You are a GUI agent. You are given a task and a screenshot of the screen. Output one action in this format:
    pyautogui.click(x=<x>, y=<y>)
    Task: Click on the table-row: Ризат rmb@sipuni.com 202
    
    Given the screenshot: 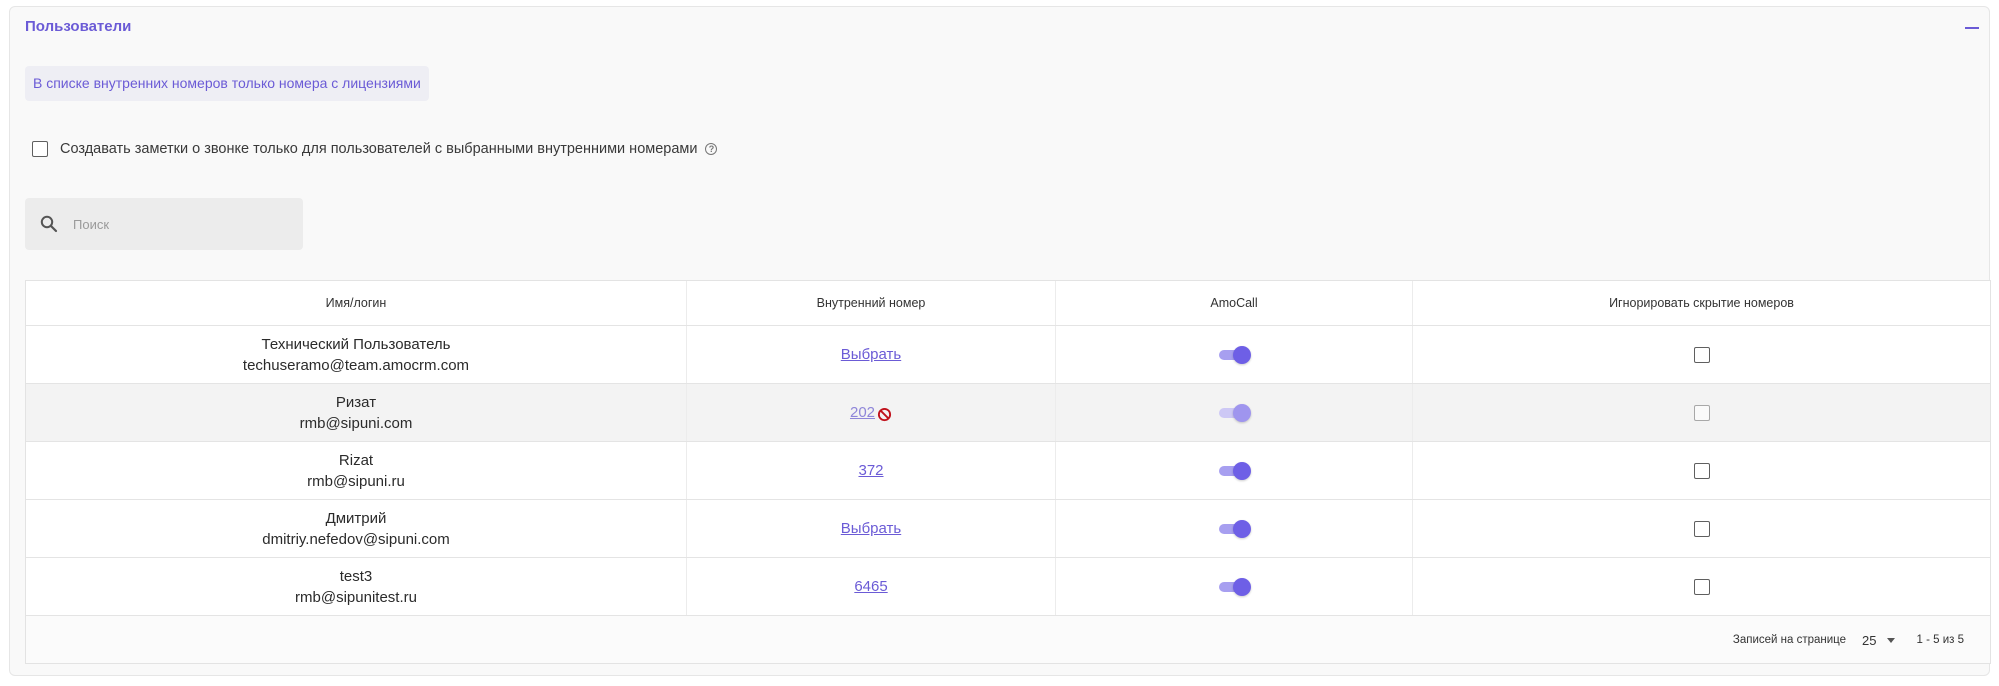 What is the action you would take?
    pyautogui.click(x=1008, y=413)
    